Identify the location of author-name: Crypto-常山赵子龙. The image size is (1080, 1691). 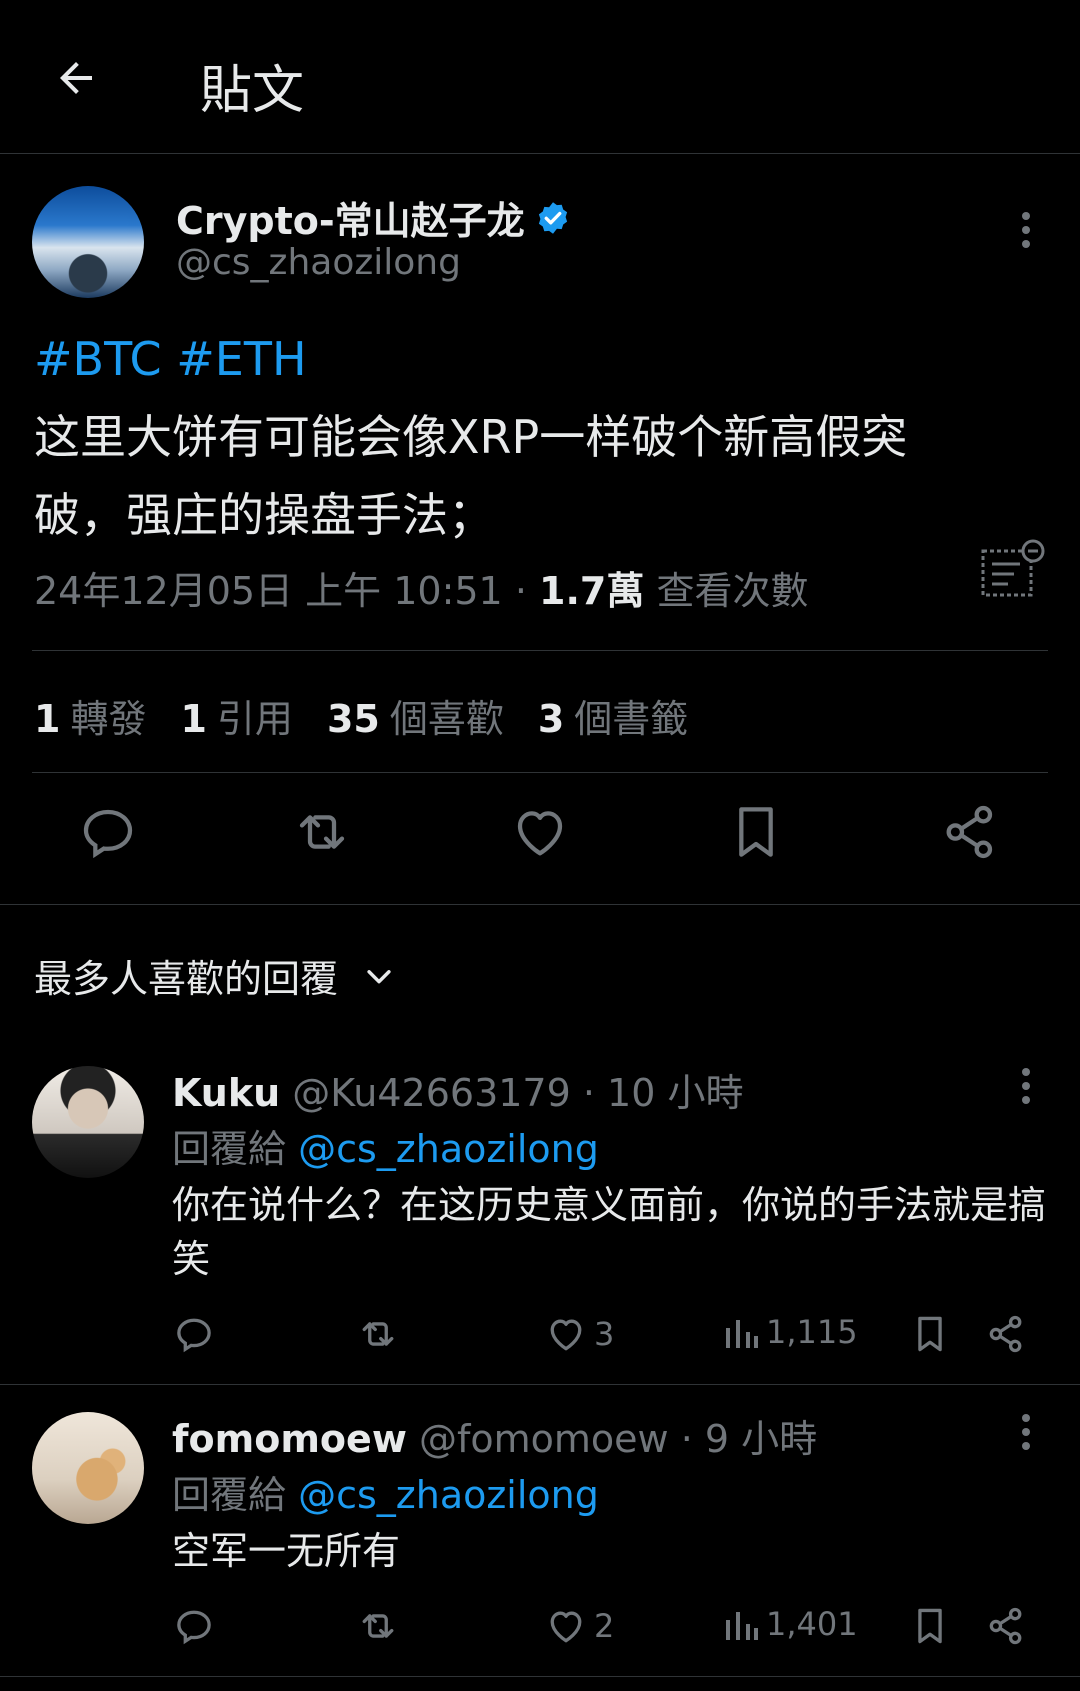
(350, 217).